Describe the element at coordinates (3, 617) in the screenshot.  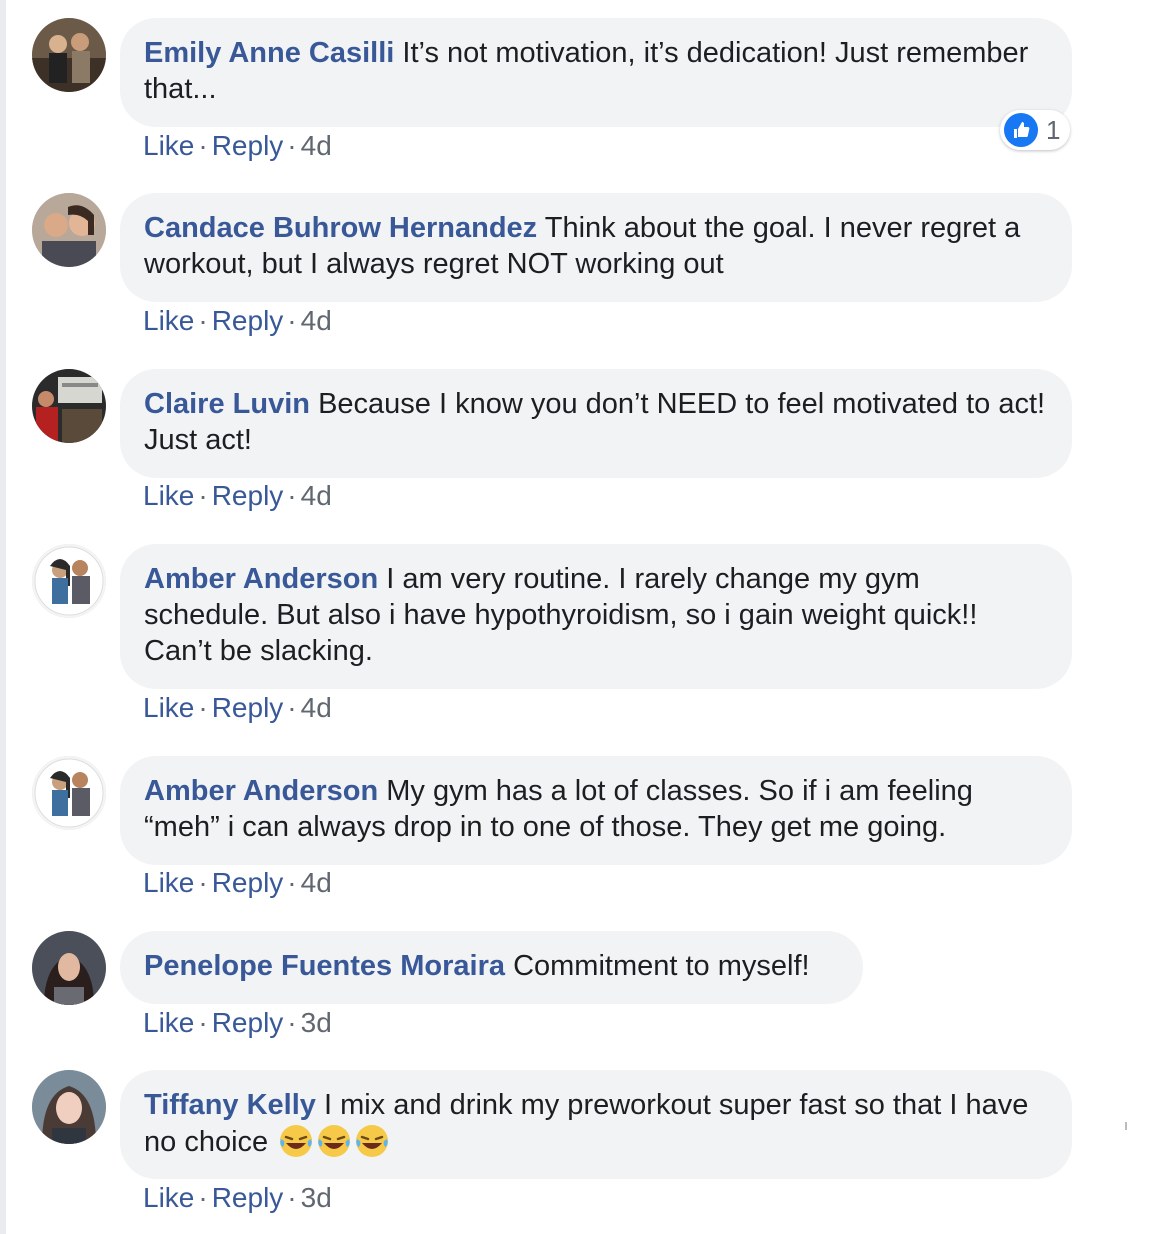
I see `left-divider` at that location.